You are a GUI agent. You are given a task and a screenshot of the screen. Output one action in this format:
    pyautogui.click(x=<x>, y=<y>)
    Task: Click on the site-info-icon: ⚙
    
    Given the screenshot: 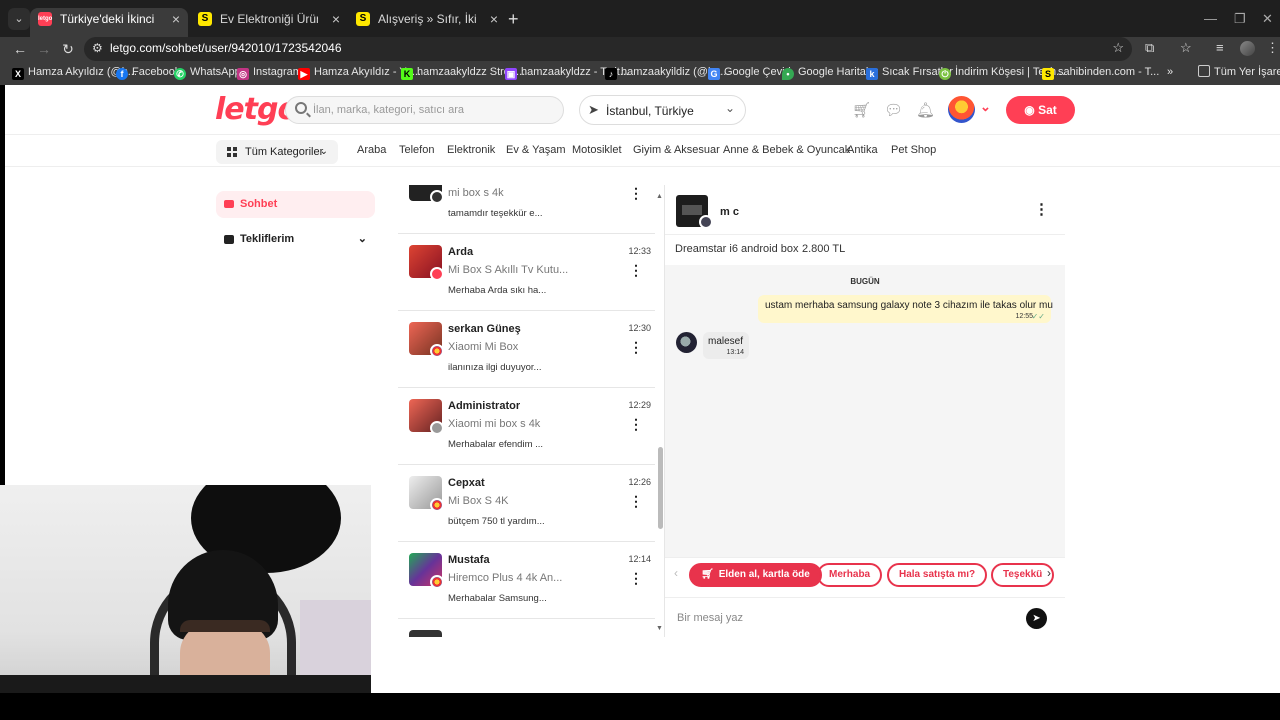 What is the action you would take?
    pyautogui.click(x=97, y=48)
    